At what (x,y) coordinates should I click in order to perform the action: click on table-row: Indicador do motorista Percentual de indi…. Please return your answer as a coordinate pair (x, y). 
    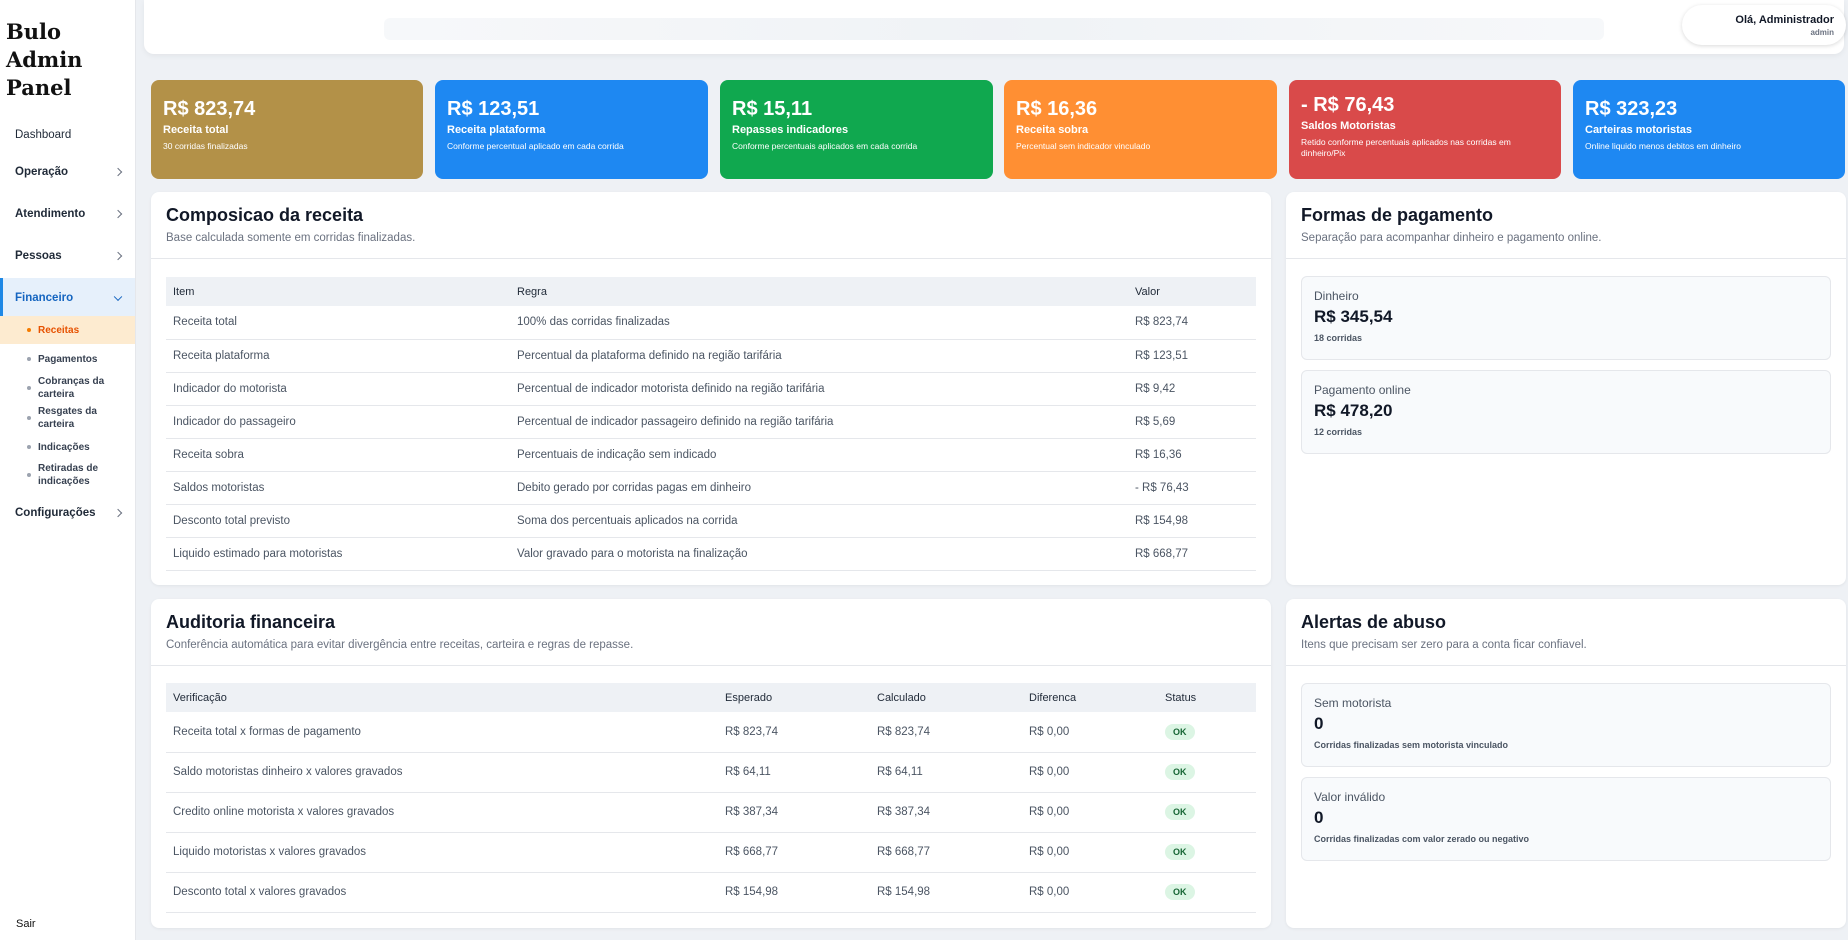
    Looking at the image, I should click on (711, 389).